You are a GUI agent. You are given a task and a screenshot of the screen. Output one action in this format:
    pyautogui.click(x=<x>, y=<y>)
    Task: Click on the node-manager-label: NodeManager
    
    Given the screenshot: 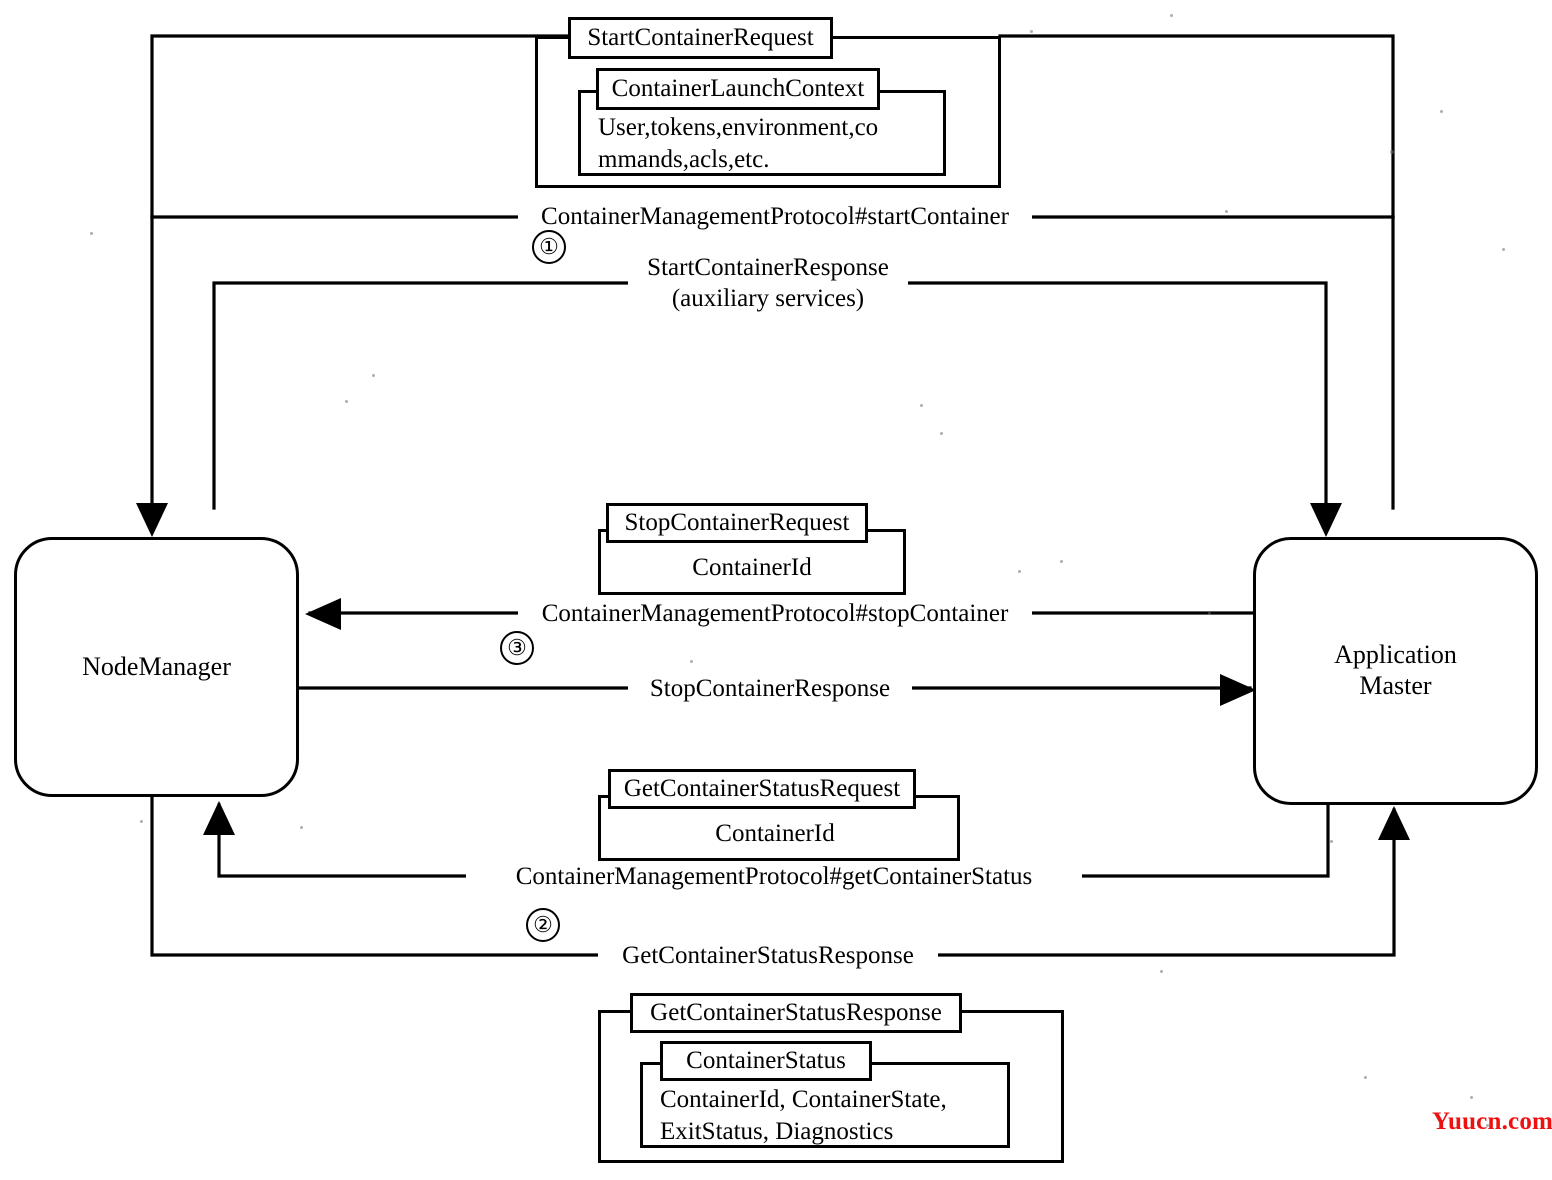 What is the action you would take?
    pyautogui.click(x=156, y=666)
    